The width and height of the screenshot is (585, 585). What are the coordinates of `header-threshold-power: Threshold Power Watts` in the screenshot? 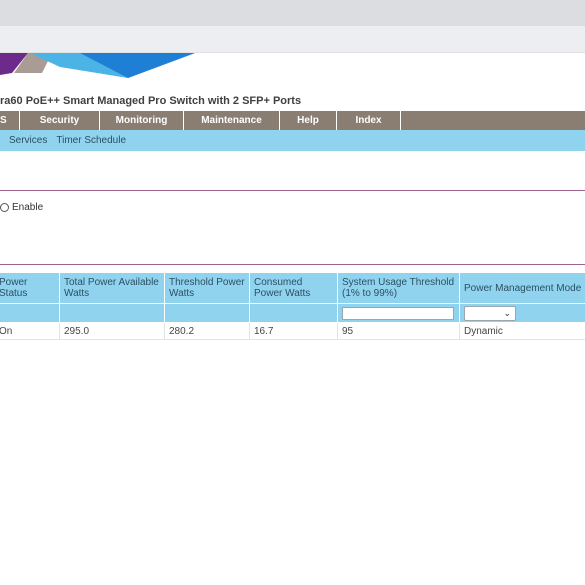 It's located at (207, 288).